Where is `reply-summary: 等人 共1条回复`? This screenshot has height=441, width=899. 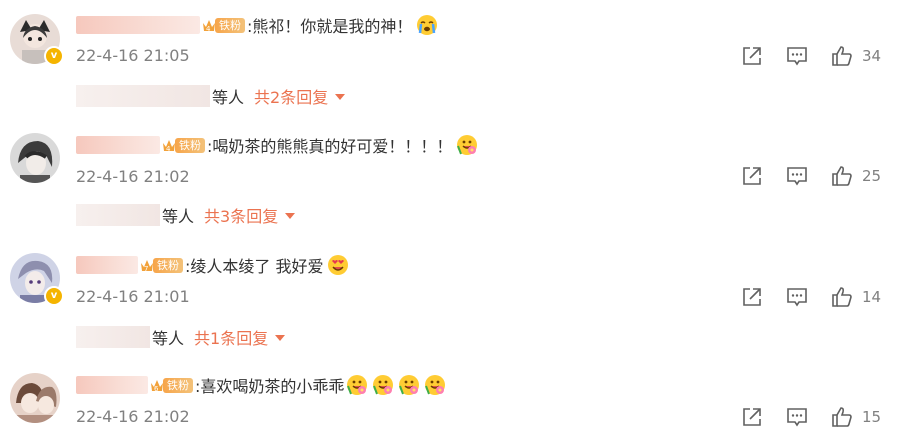 reply-summary: 等人 共1条回复 is located at coordinates (181, 337).